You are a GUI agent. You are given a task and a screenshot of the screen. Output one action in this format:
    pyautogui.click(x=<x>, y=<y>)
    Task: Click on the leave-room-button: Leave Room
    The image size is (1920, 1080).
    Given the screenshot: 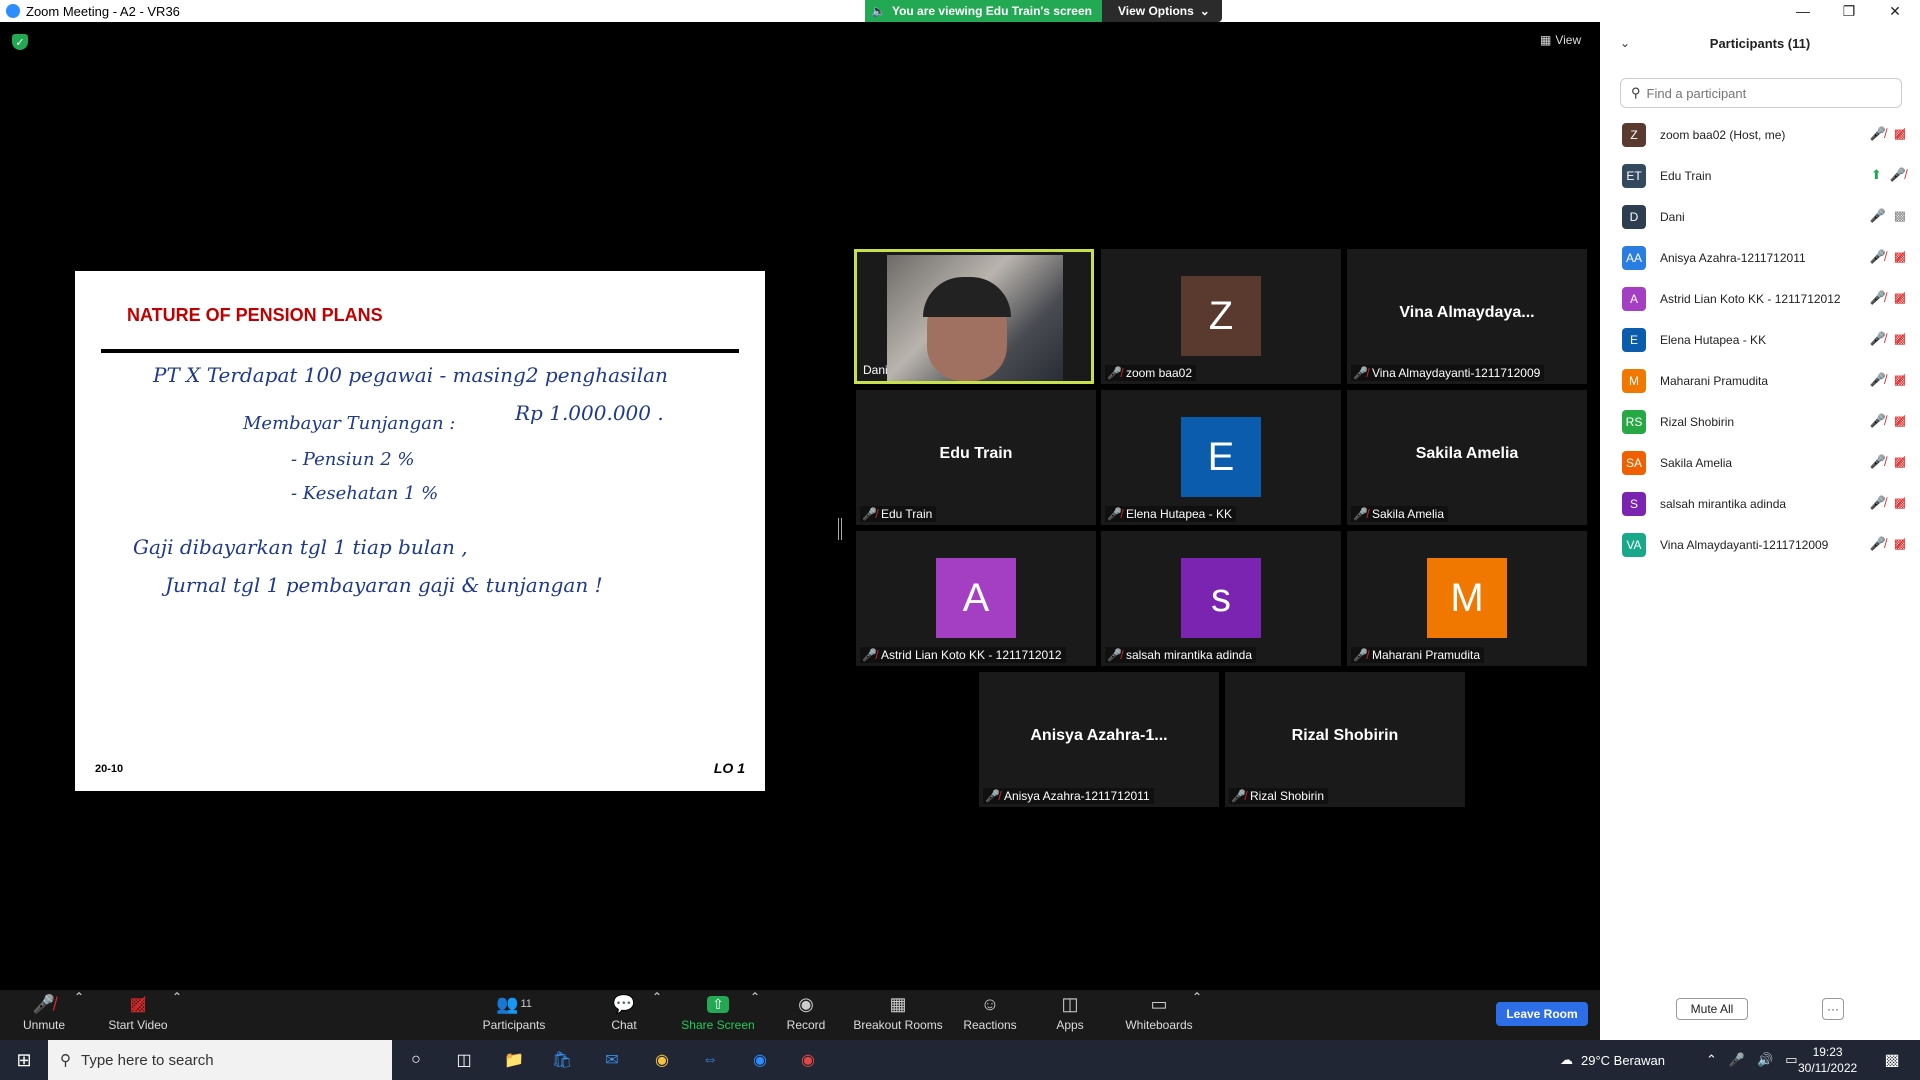 What is the action you would take?
    pyautogui.click(x=1542, y=1014)
    